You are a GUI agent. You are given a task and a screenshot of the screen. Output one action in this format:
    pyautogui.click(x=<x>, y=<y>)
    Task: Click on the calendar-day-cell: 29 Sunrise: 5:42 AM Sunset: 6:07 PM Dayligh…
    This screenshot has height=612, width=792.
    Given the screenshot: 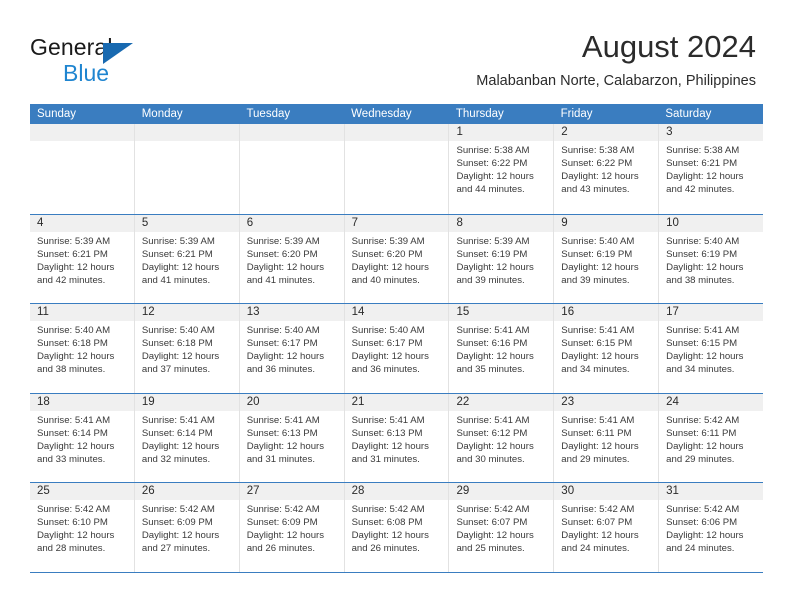 What is the action you would take?
    pyautogui.click(x=502, y=527)
    